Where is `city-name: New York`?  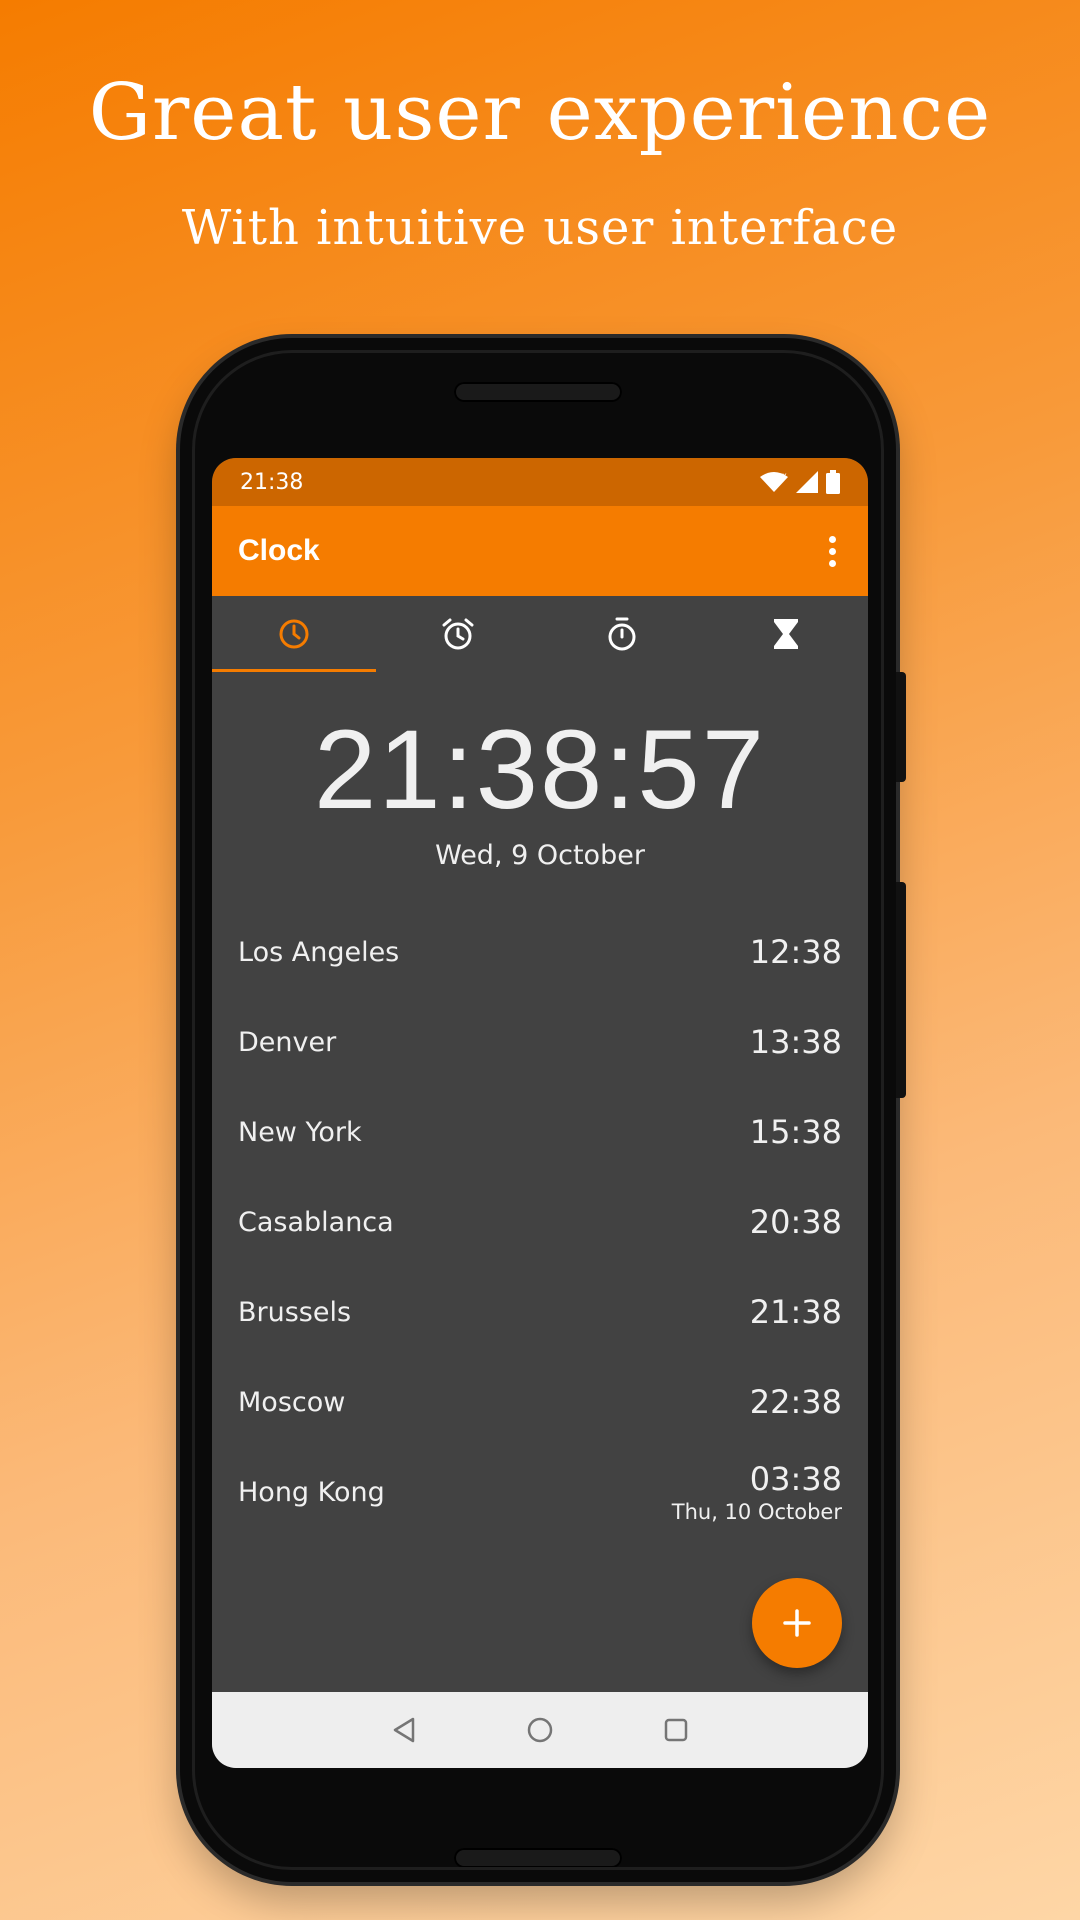
city-name: New York is located at coordinates (300, 1132).